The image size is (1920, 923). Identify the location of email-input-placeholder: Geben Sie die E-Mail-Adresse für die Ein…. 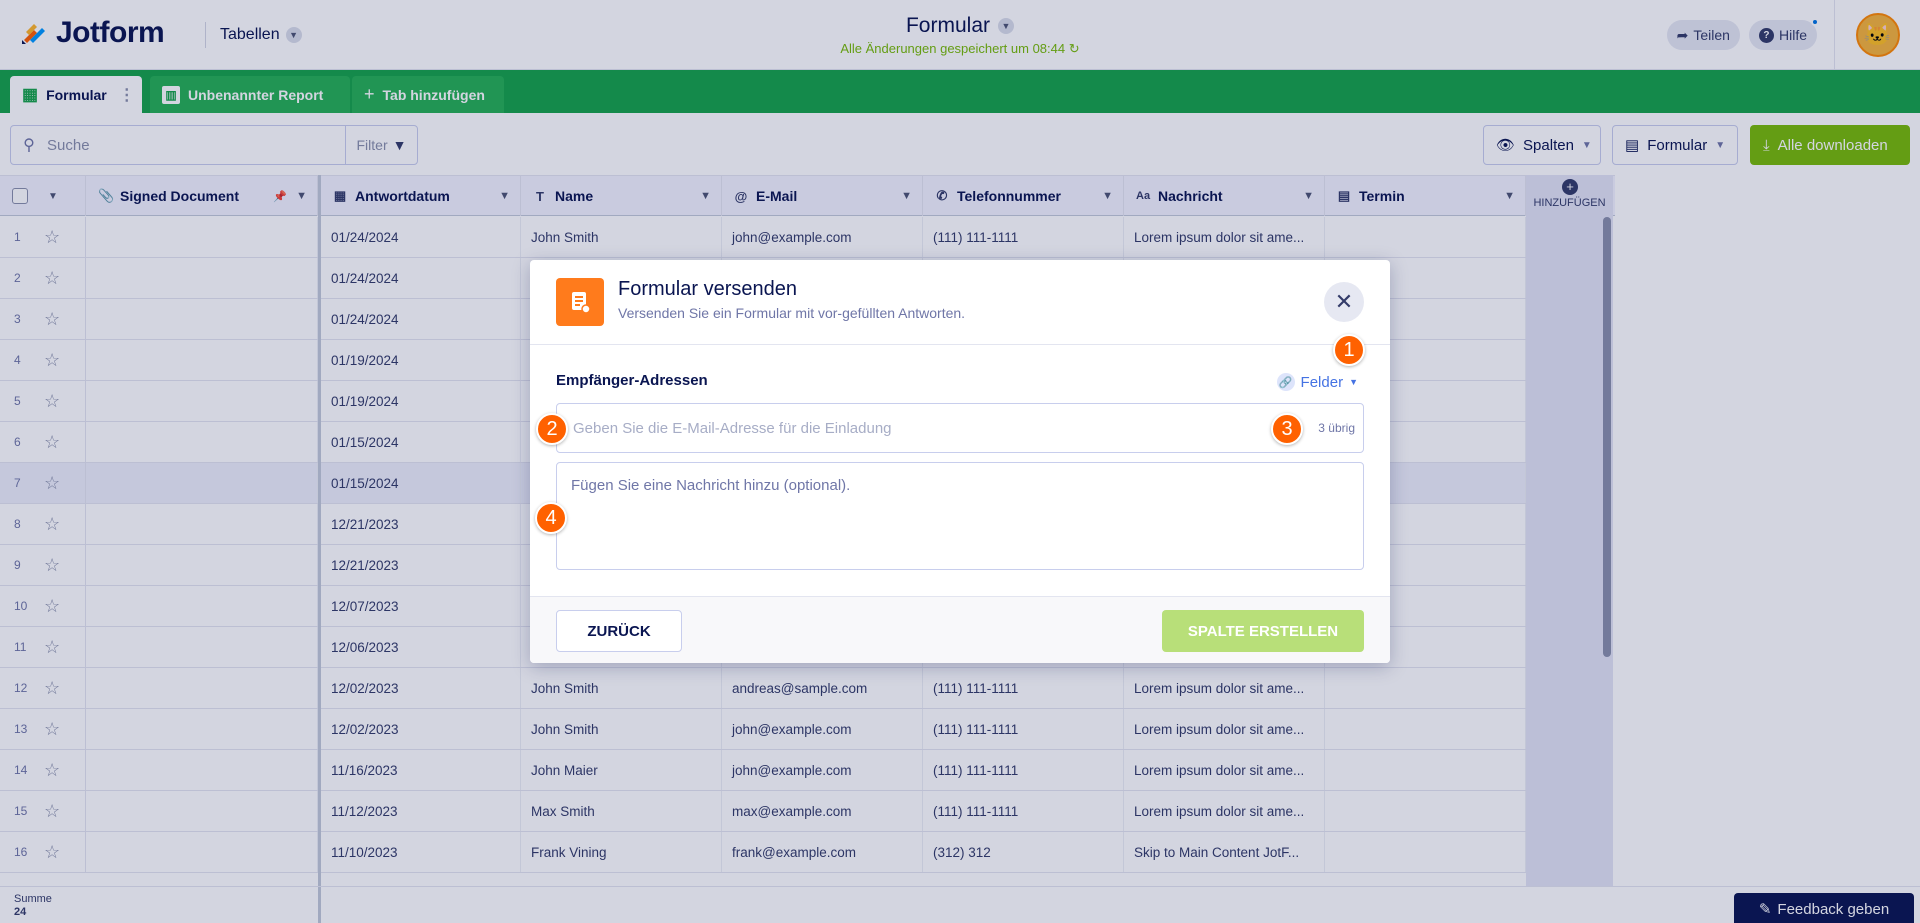
(732, 428).